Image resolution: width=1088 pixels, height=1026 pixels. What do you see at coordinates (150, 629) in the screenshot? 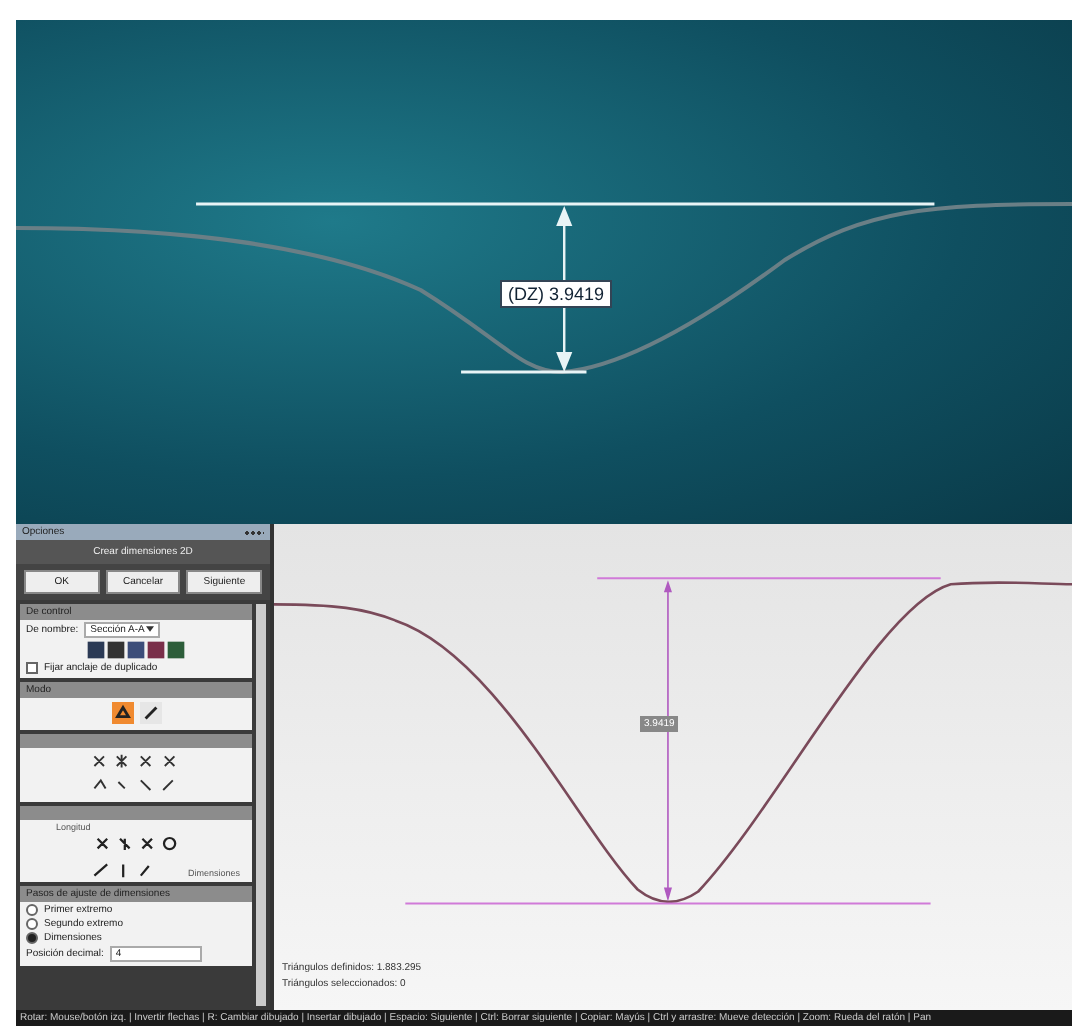
I see `caret-icon` at bounding box center [150, 629].